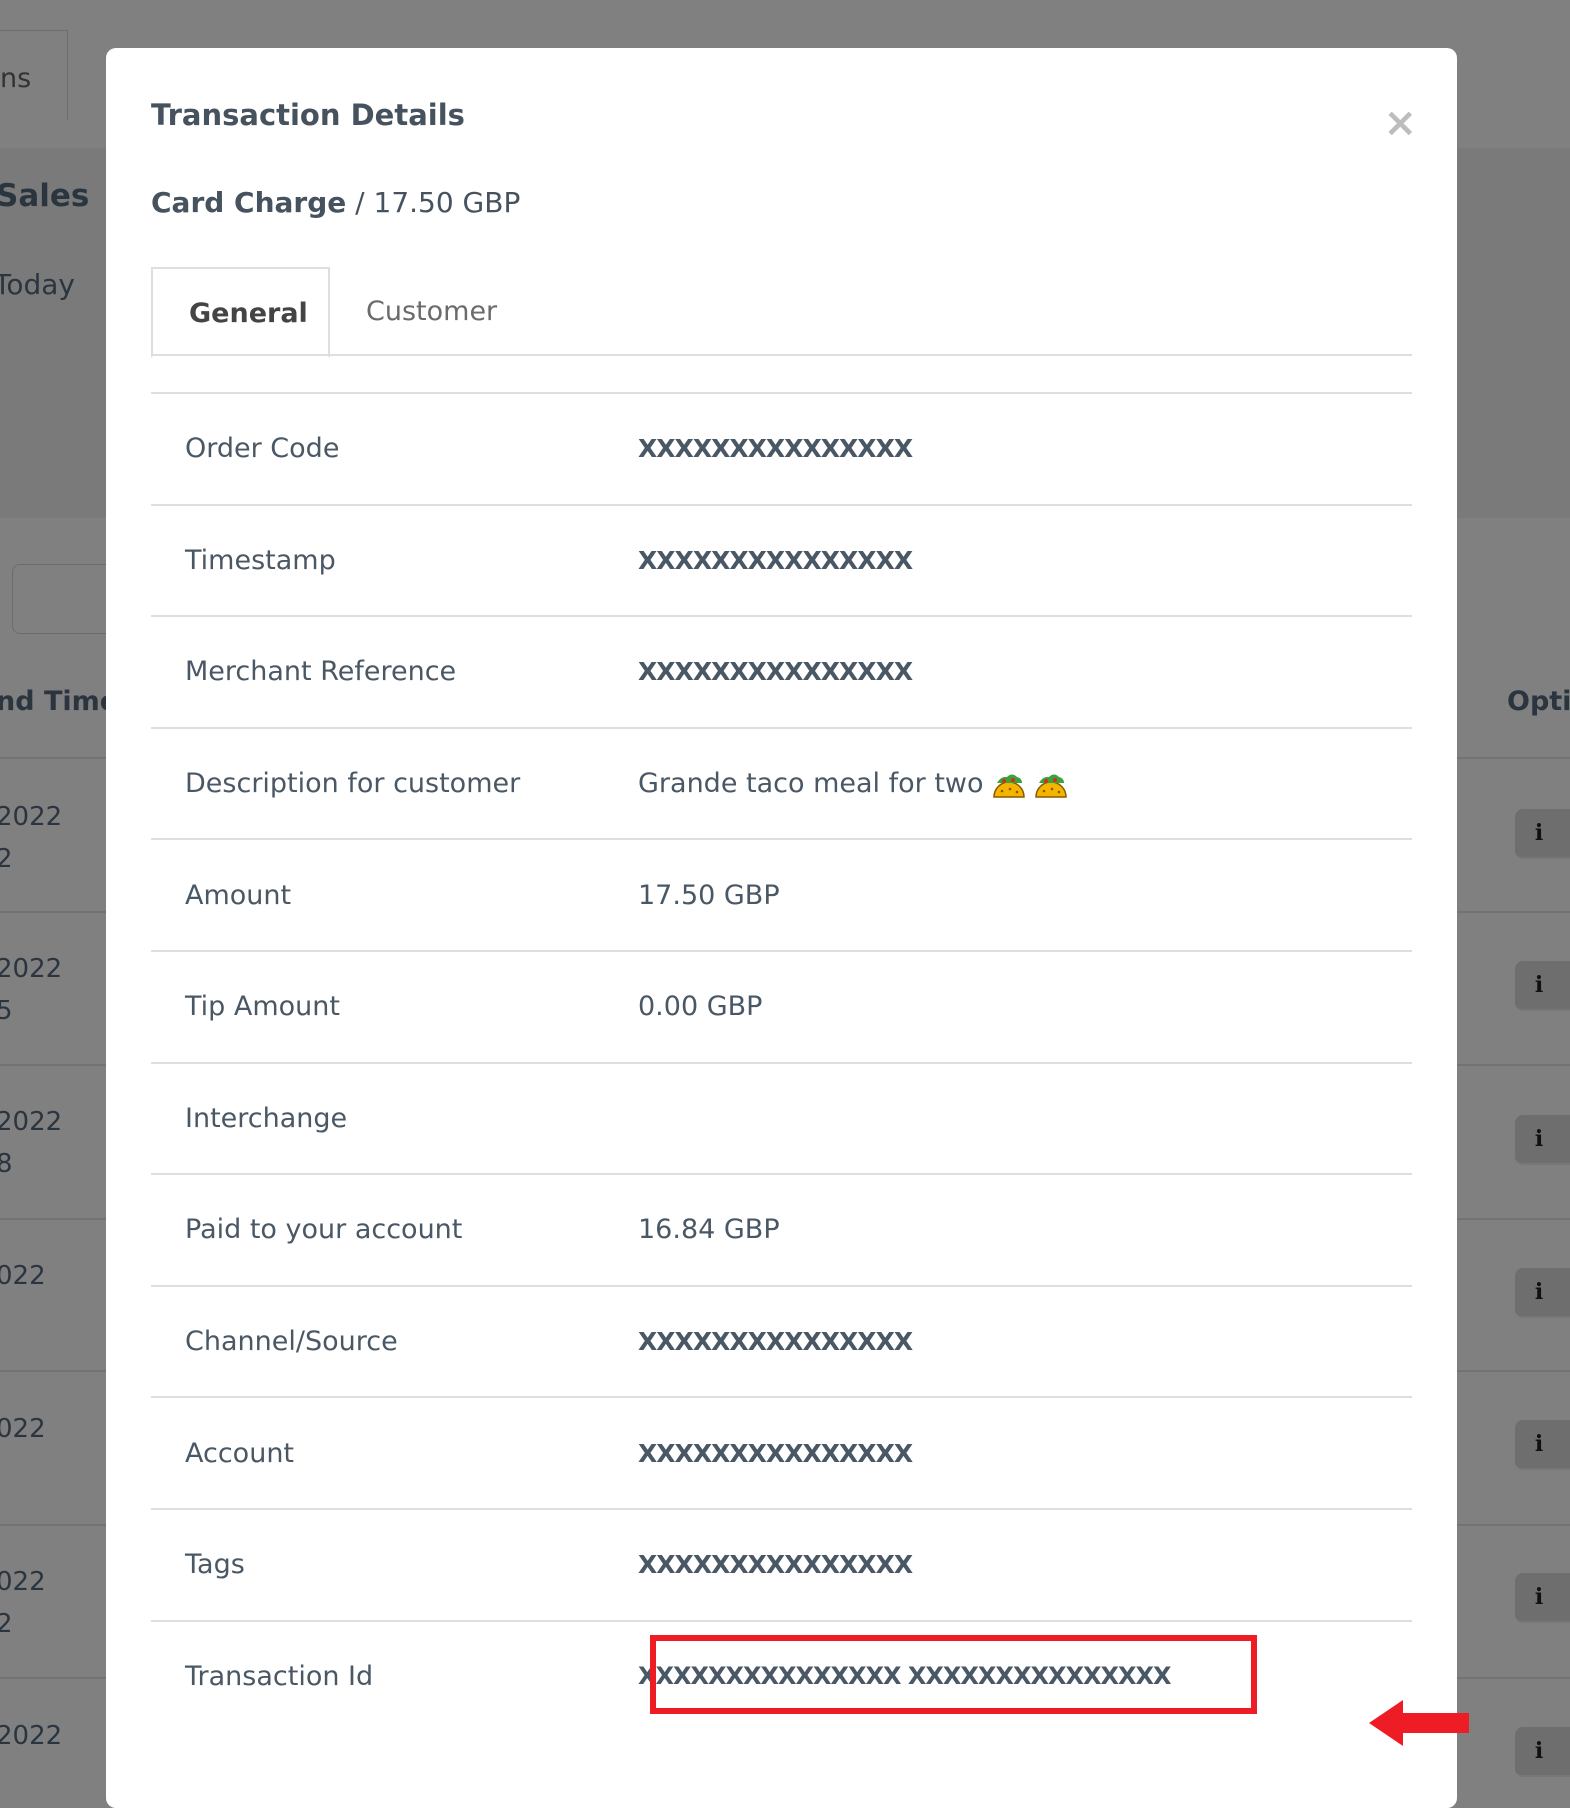 The image size is (1570, 1808). I want to click on detail-label: Merchant Reference, so click(321, 672).